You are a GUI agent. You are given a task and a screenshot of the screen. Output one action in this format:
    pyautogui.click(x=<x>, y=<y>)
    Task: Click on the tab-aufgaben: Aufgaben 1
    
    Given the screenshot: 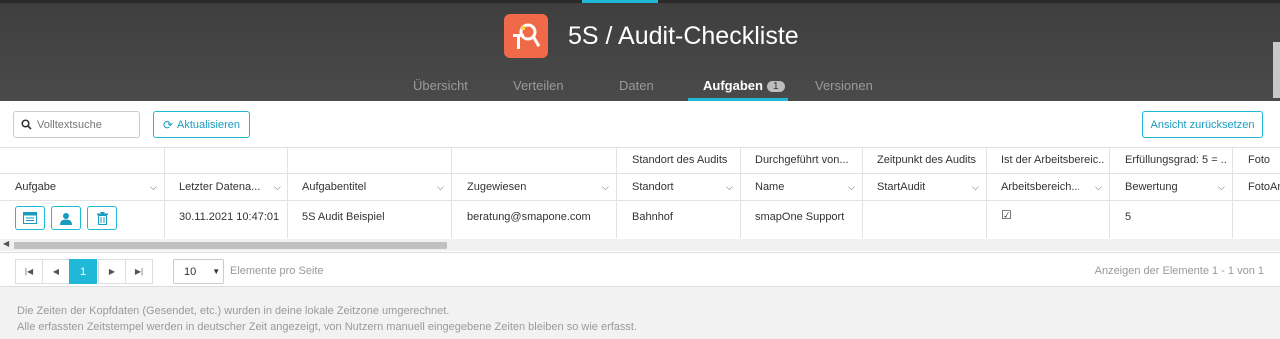 What is the action you would take?
    pyautogui.click(x=744, y=85)
    